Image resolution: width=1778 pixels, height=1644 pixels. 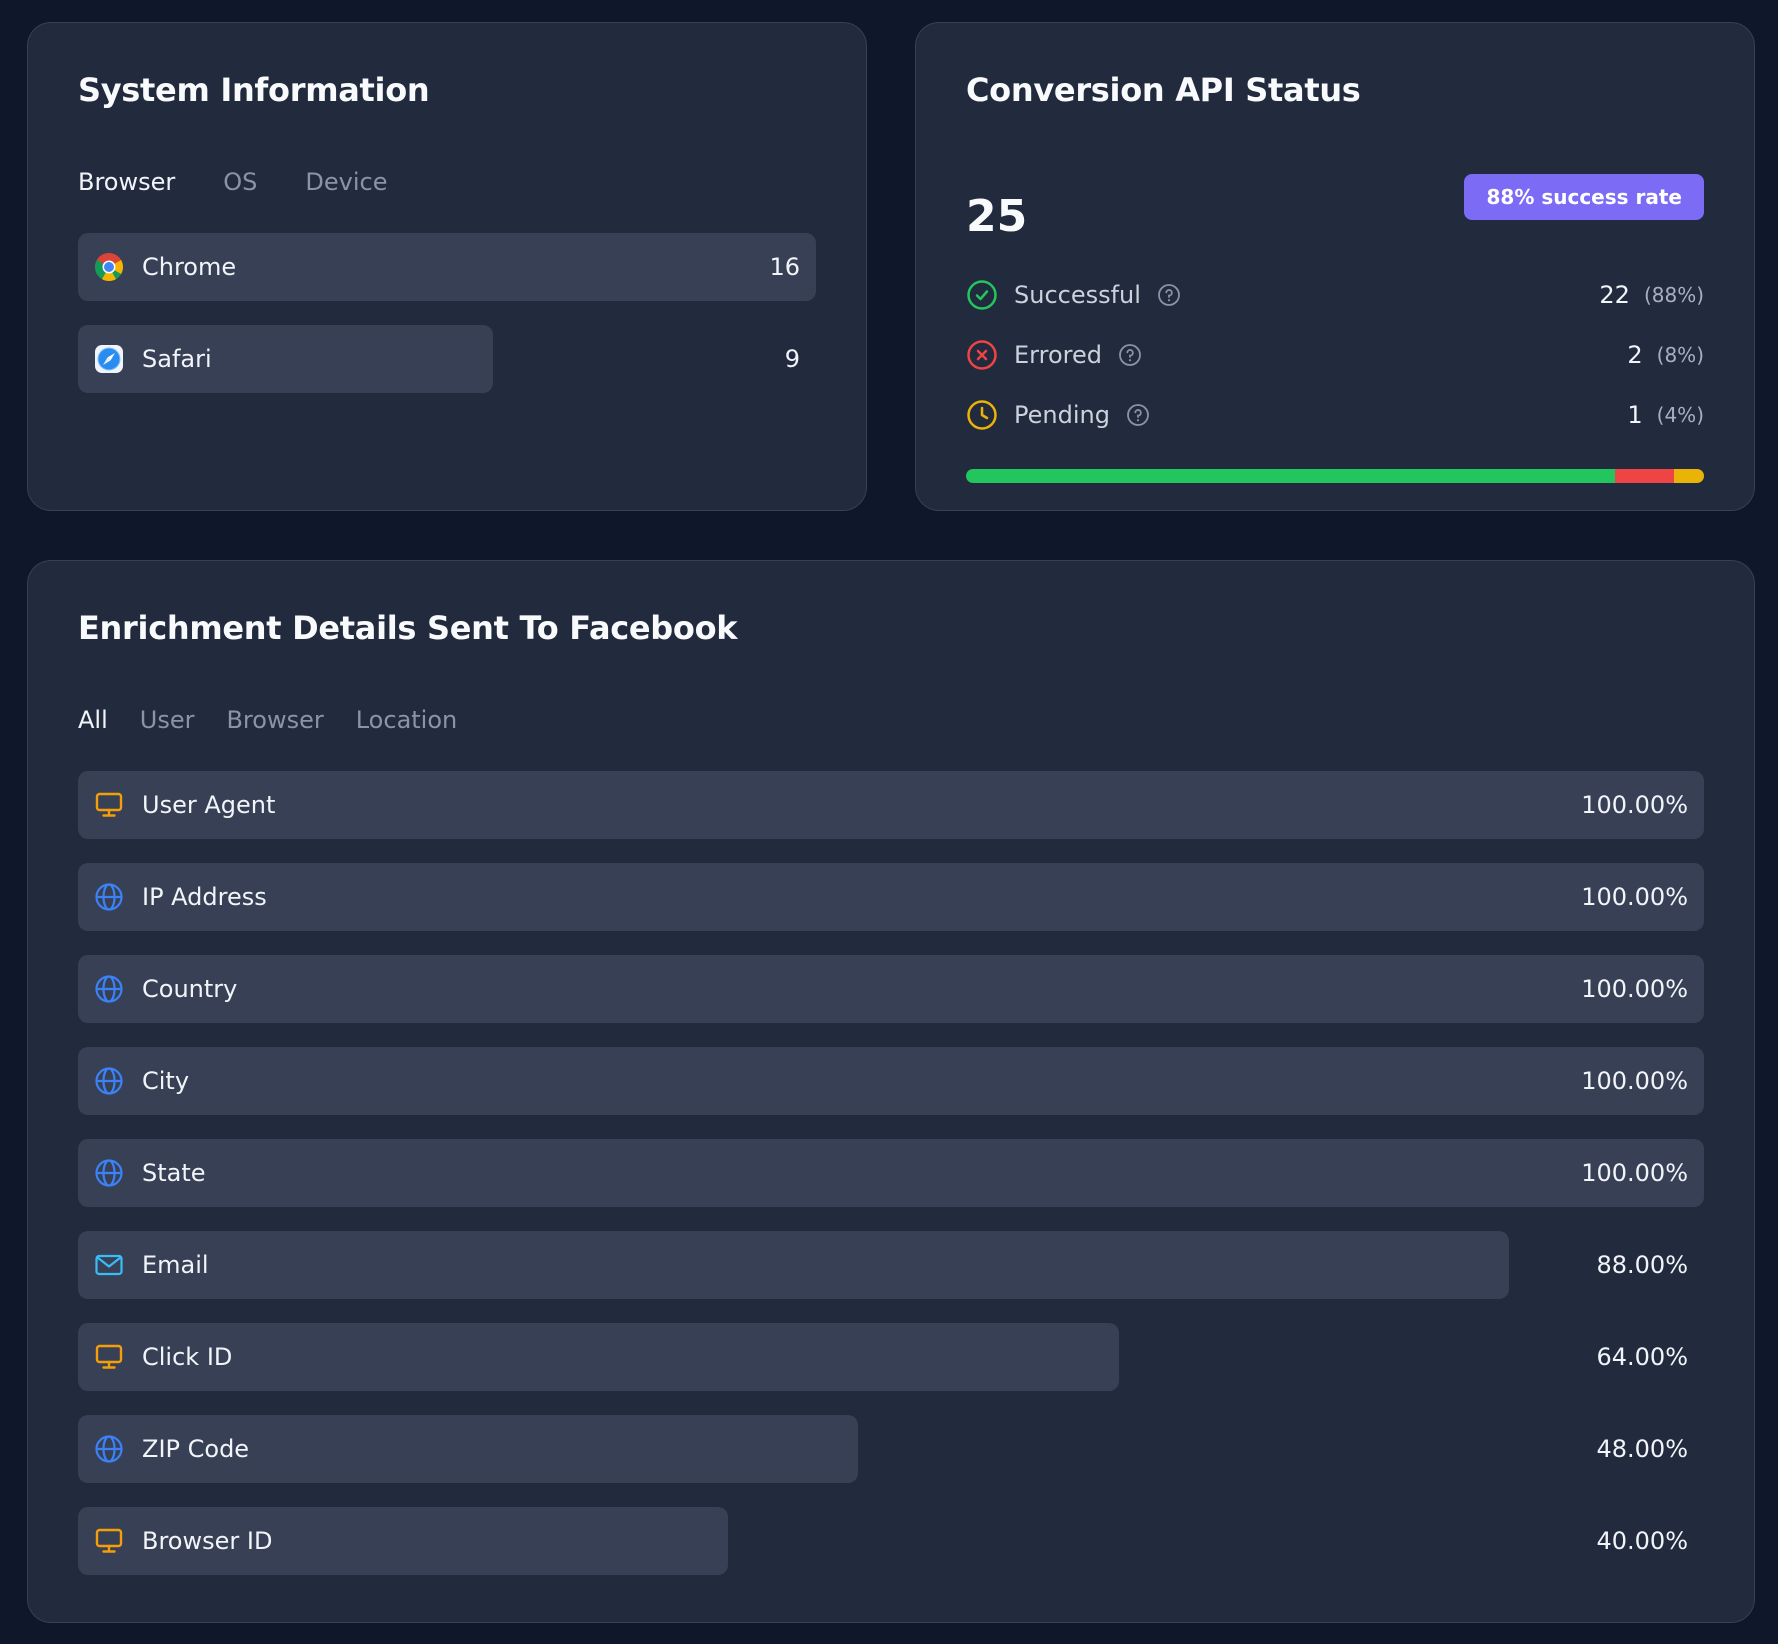 What do you see at coordinates (1077, 295) in the screenshot?
I see `status-label: Successful` at bounding box center [1077, 295].